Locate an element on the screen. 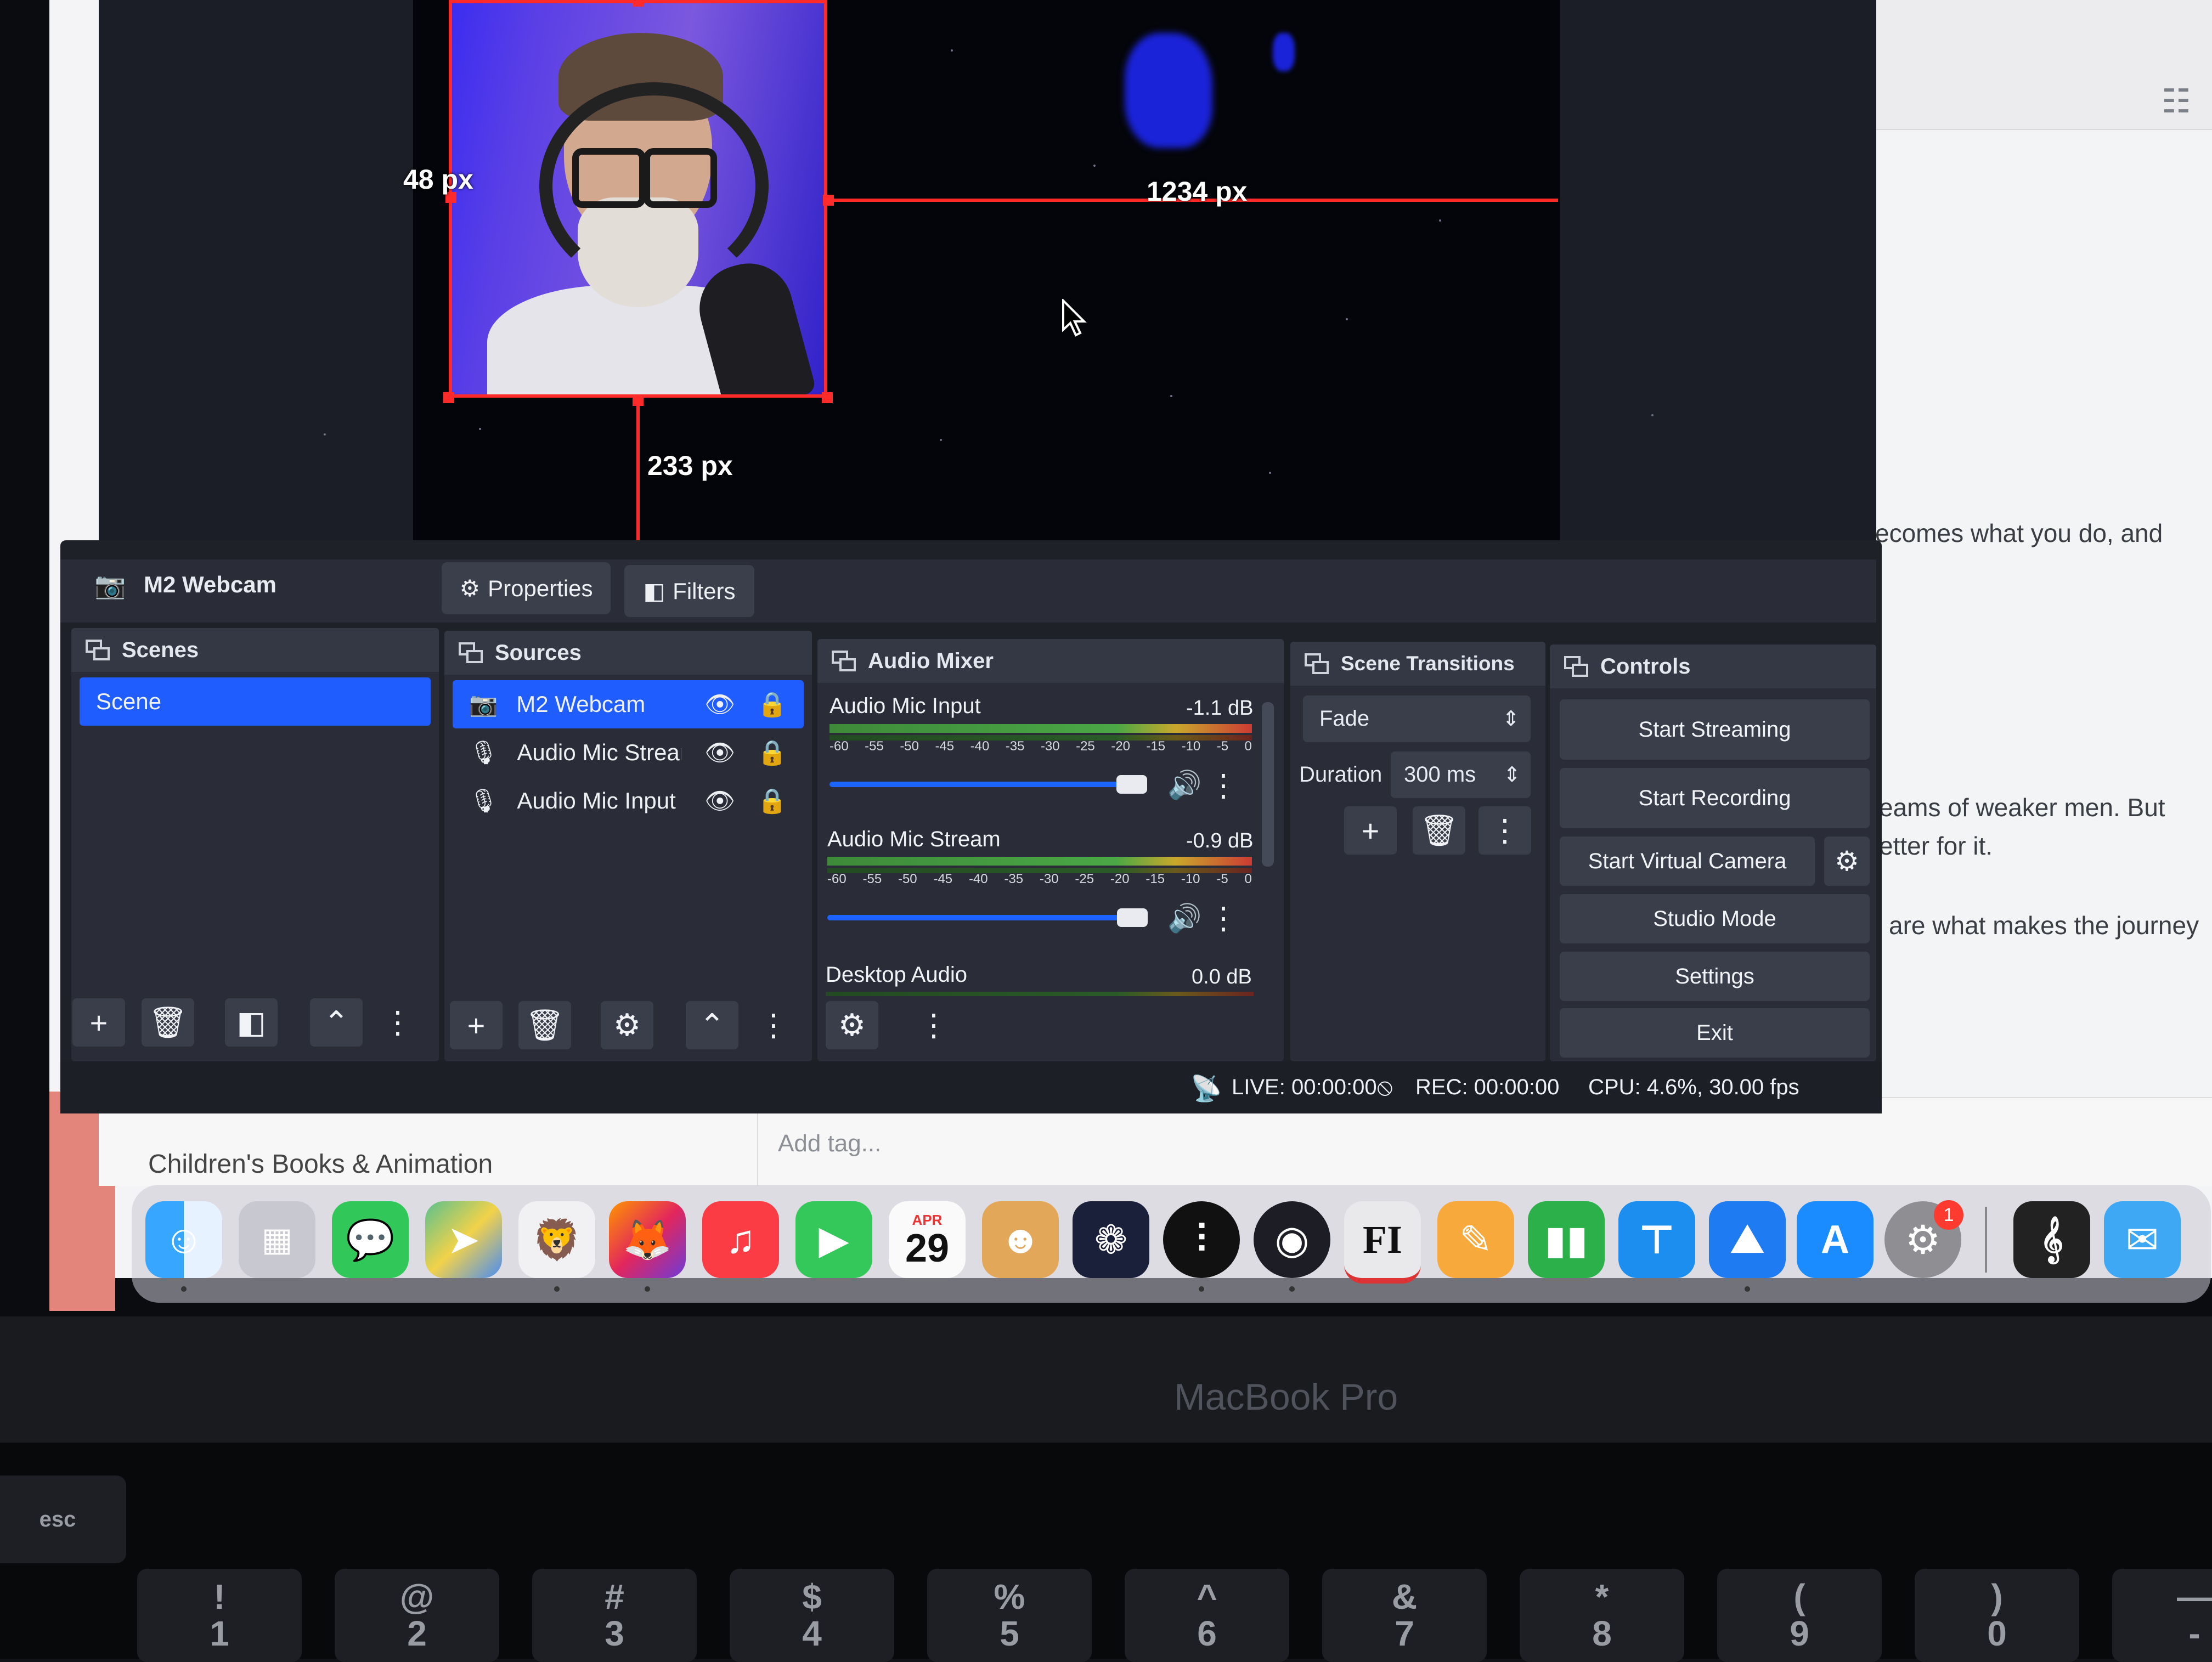 This screenshot has width=2212, height=1662. contacts-icon: ☻ is located at coordinates (1021, 1240).